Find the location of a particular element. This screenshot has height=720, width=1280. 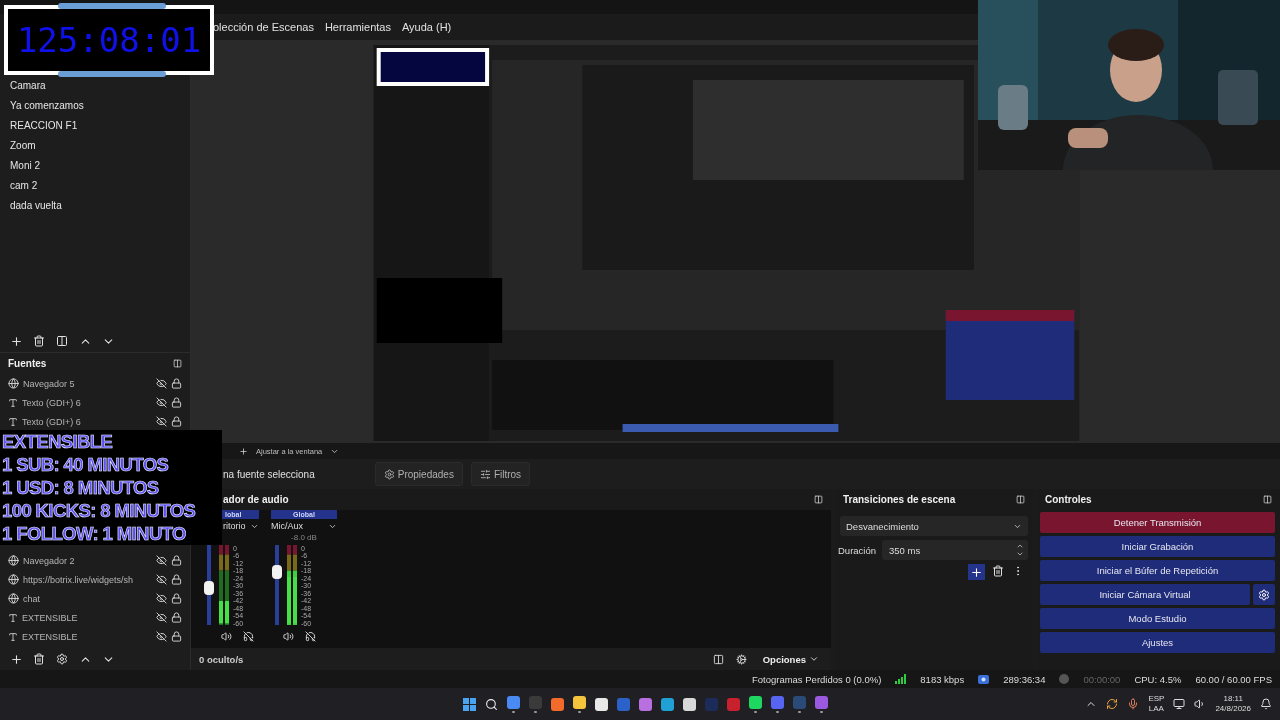

language-indicator: ESP LAA is located at coordinates (1156, 704).